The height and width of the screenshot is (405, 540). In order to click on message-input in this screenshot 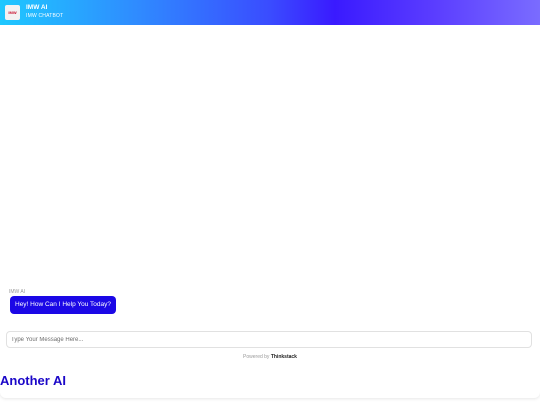, I will do `click(267, 339)`.